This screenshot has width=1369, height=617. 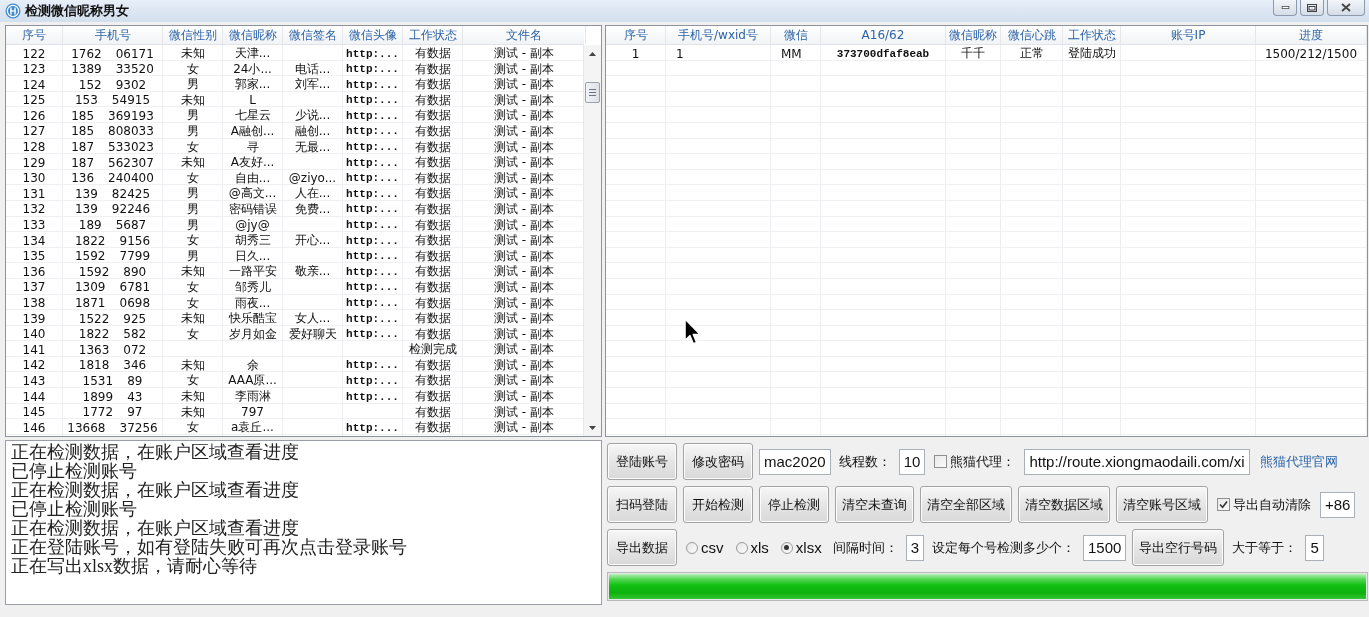 What do you see at coordinates (94, 349) in the screenshot?
I see `phone-number-fragment: 1363` at bounding box center [94, 349].